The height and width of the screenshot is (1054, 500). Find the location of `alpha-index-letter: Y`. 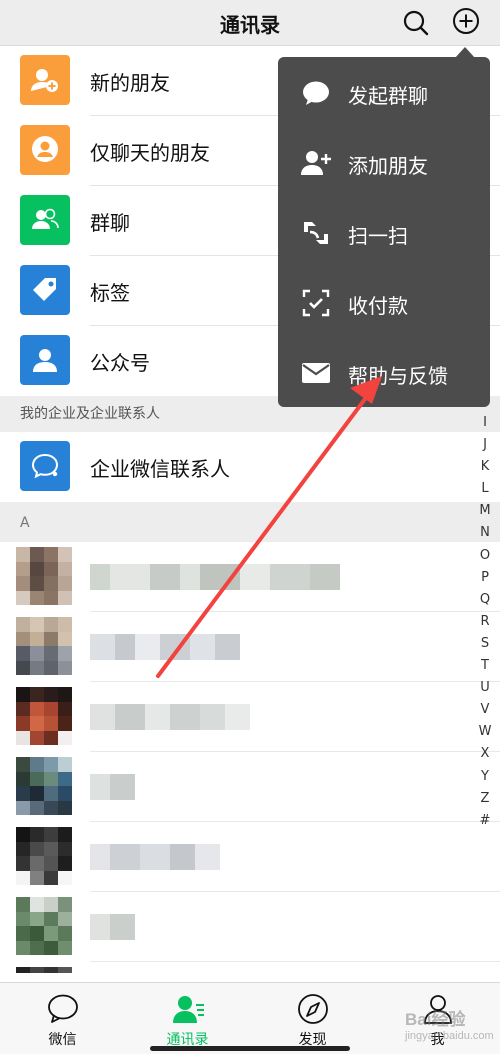

alpha-index-letter: Y is located at coordinates (485, 777).